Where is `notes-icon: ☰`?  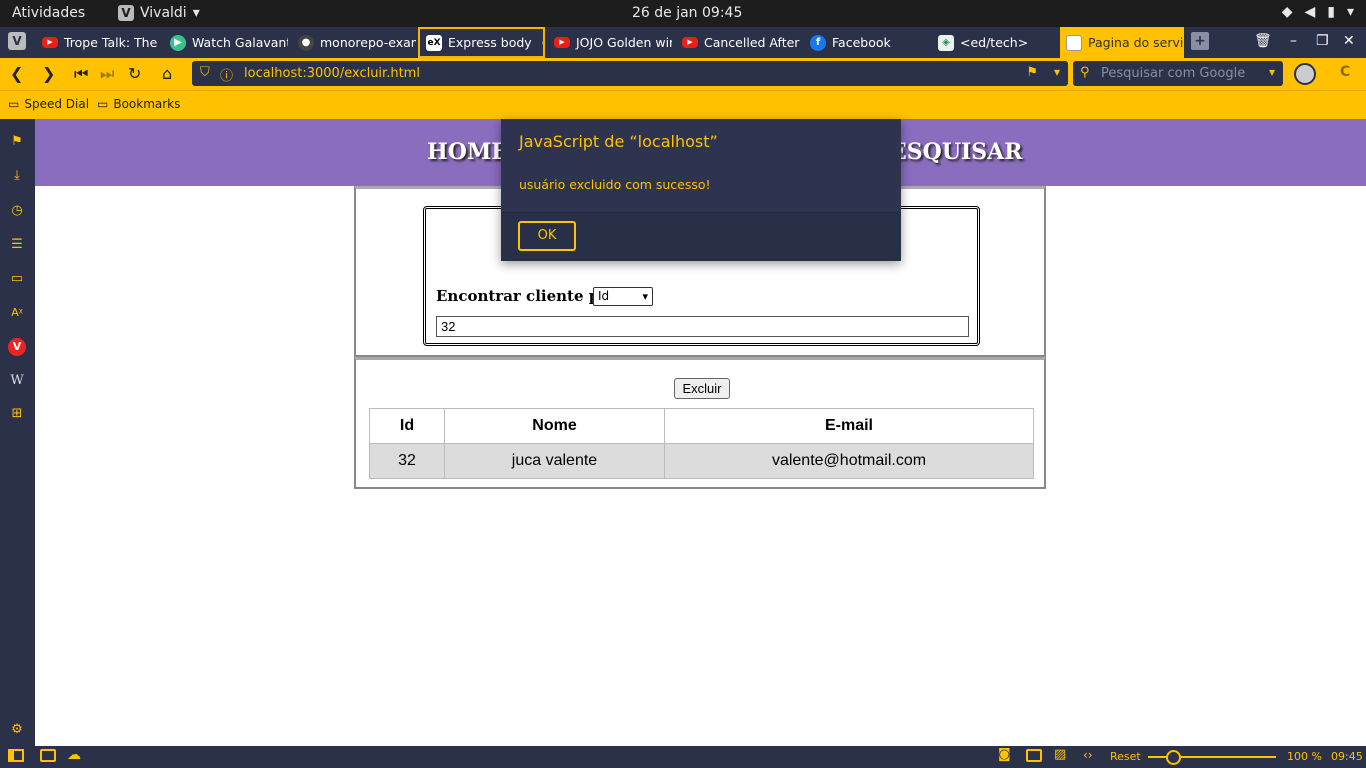
notes-icon: ☰ is located at coordinates (17, 245).